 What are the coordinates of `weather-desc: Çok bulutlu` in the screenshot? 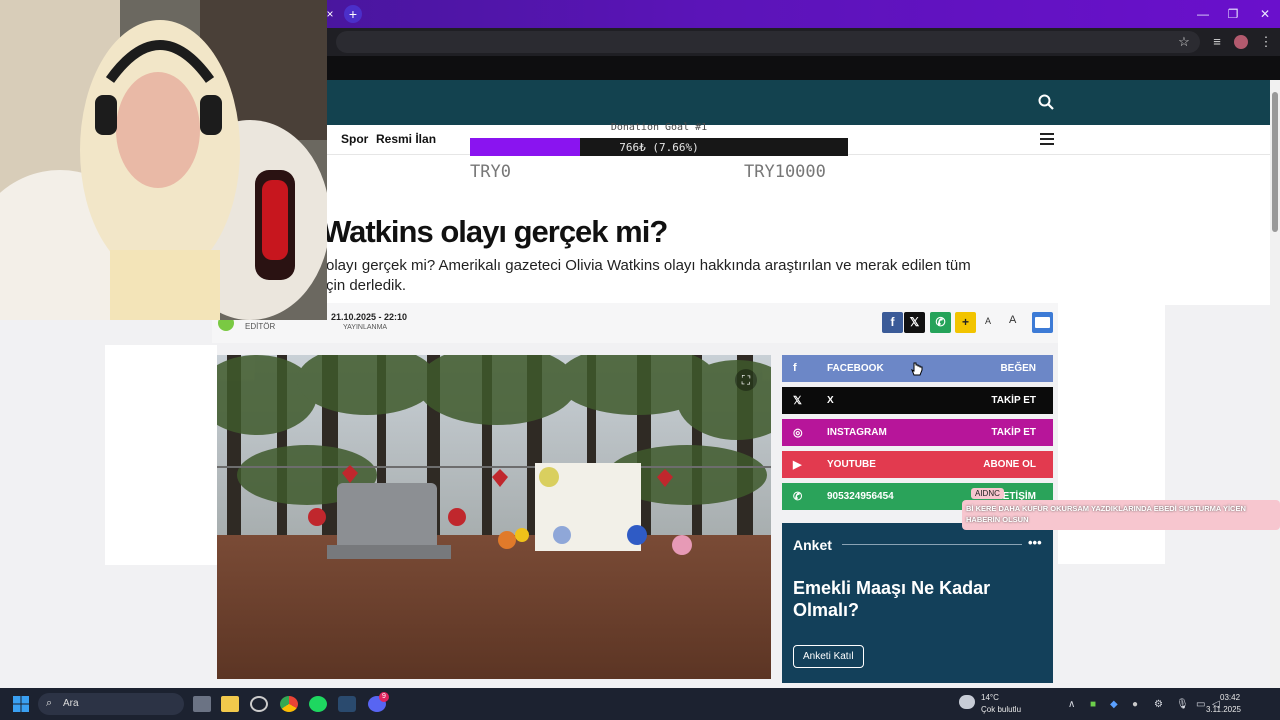 It's located at (1001, 709).